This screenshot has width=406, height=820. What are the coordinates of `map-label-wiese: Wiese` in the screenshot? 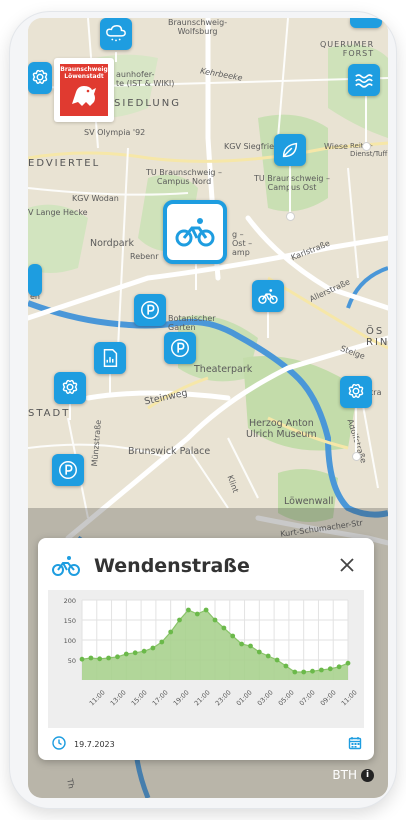 It's located at (336, 146).